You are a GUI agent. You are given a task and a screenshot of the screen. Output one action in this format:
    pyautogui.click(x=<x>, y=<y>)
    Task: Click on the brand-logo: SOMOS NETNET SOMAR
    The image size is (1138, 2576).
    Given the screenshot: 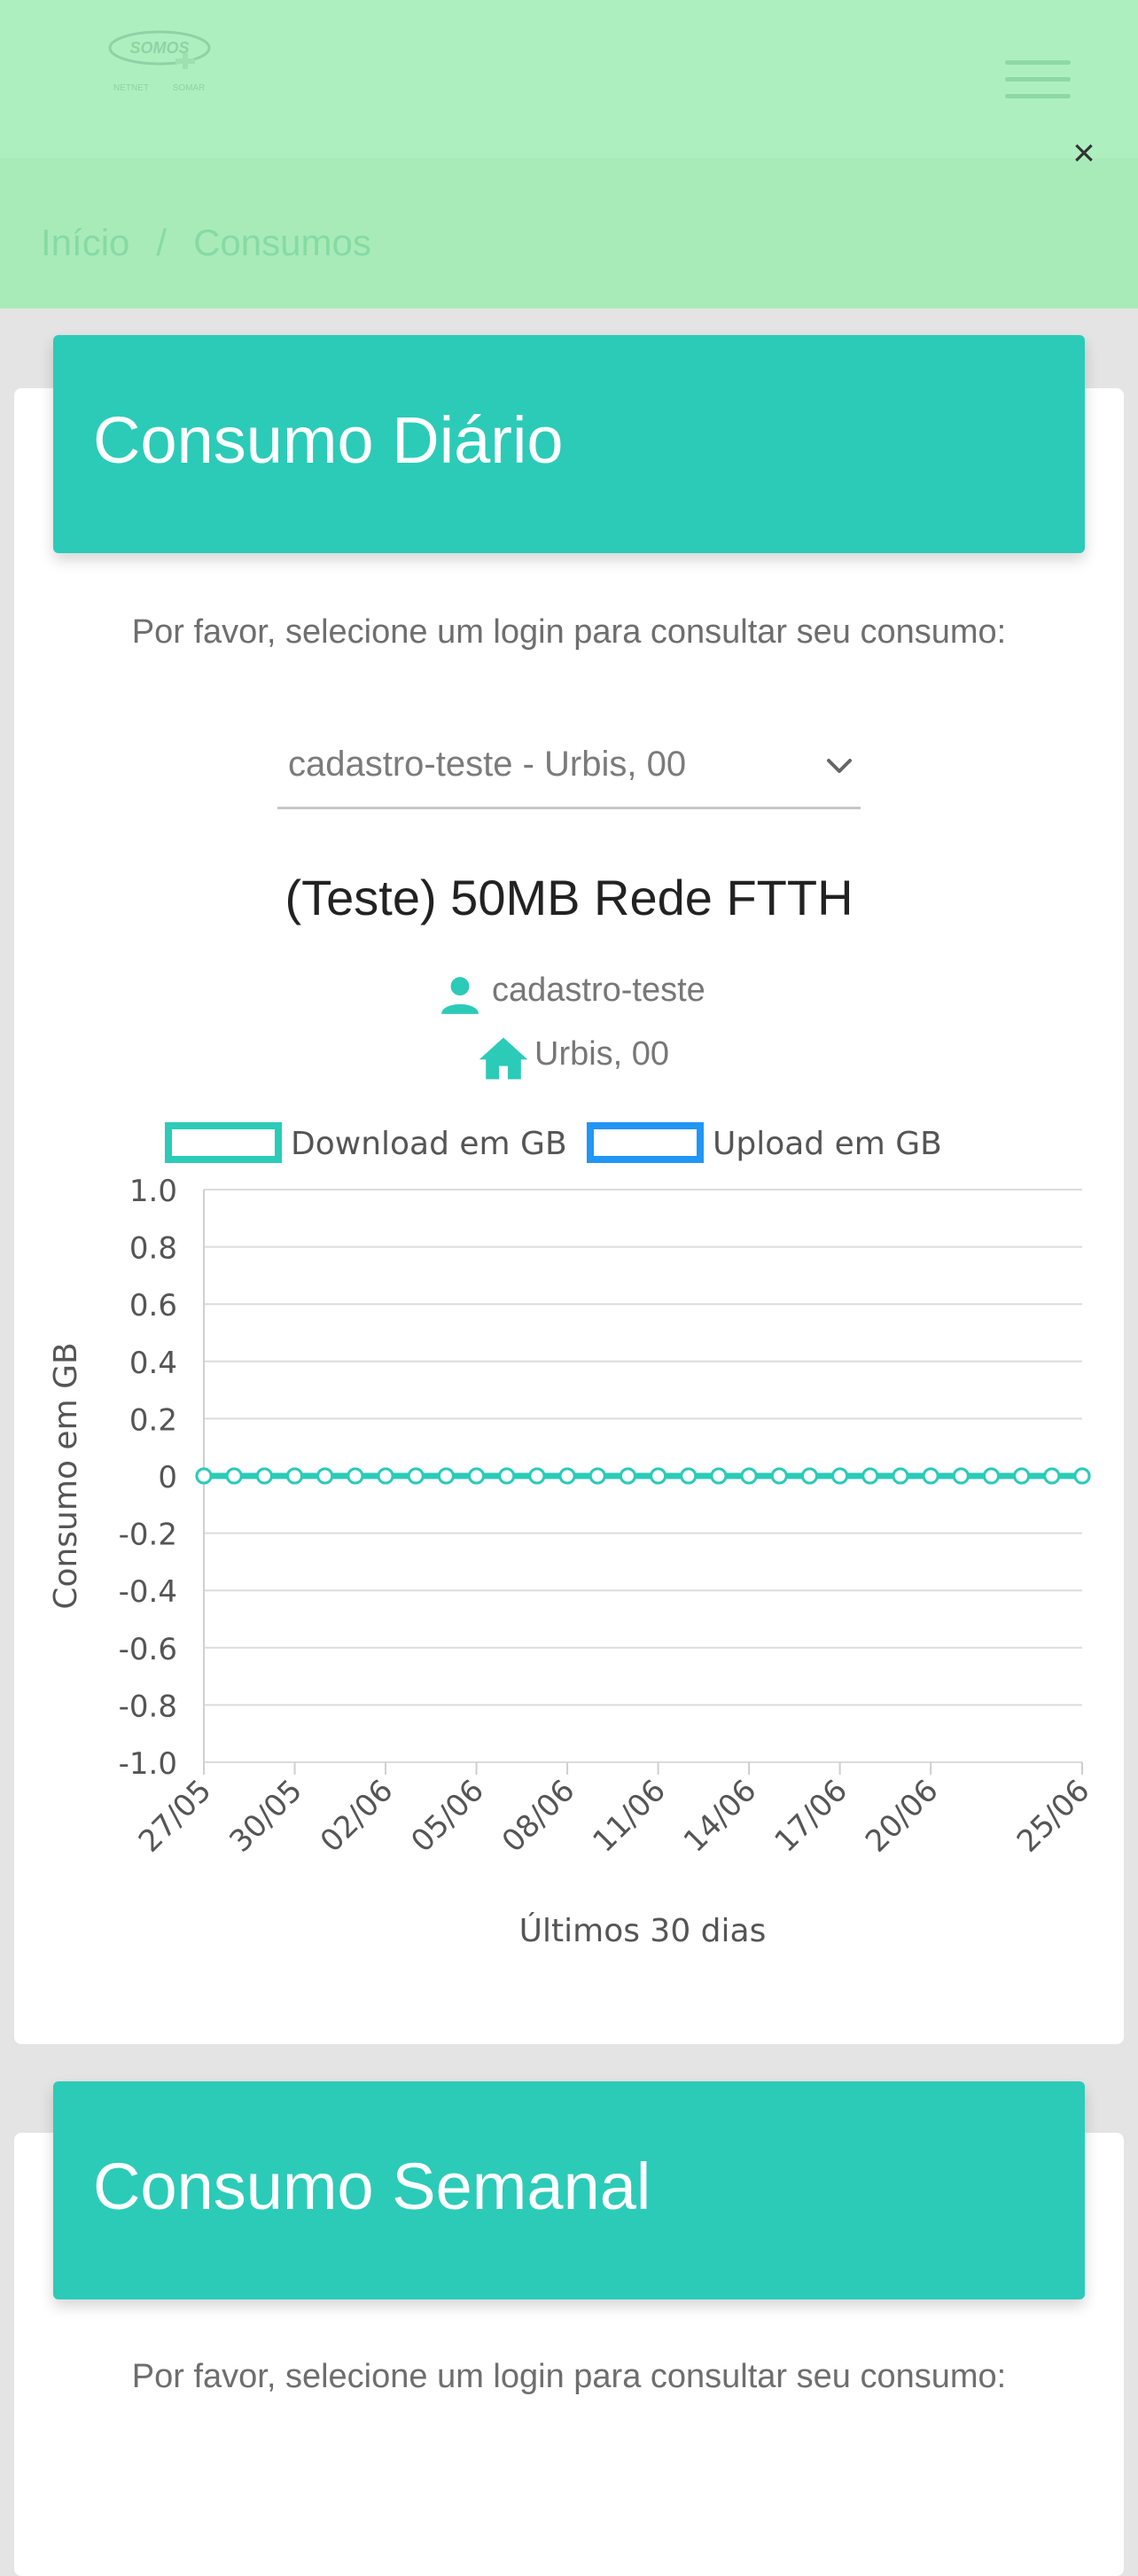 What is the action you would take?
    pyautogui.click(x=163, y=64)
    